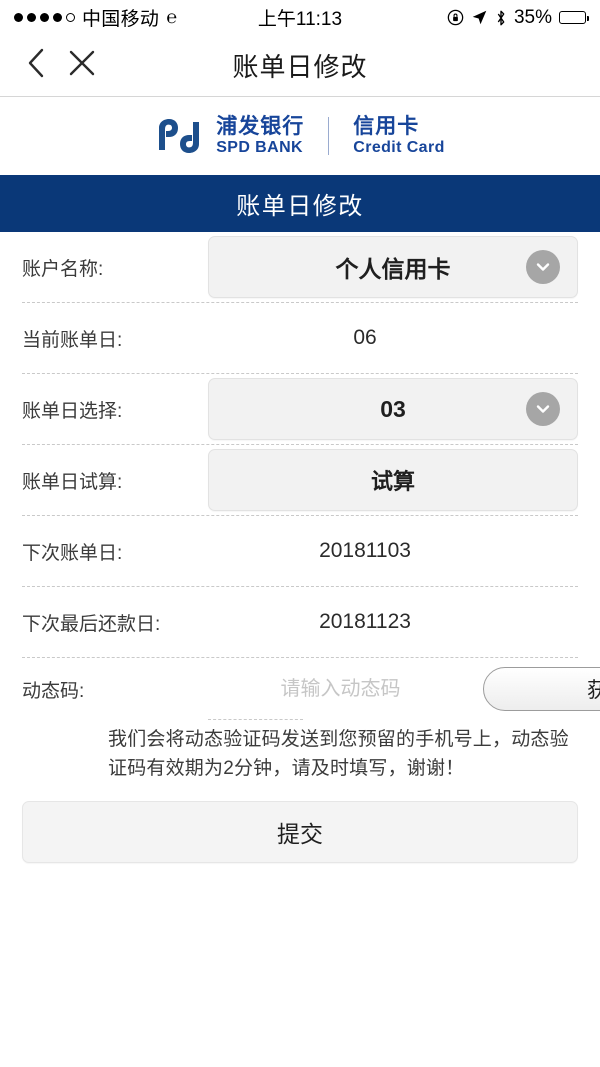 Image resolution: width=600 pixels, height=1067 pixels. Describe the element at coordinates (53, 691) in the screenshot. I see `dynamic-code-label: 动态码:` at that location.